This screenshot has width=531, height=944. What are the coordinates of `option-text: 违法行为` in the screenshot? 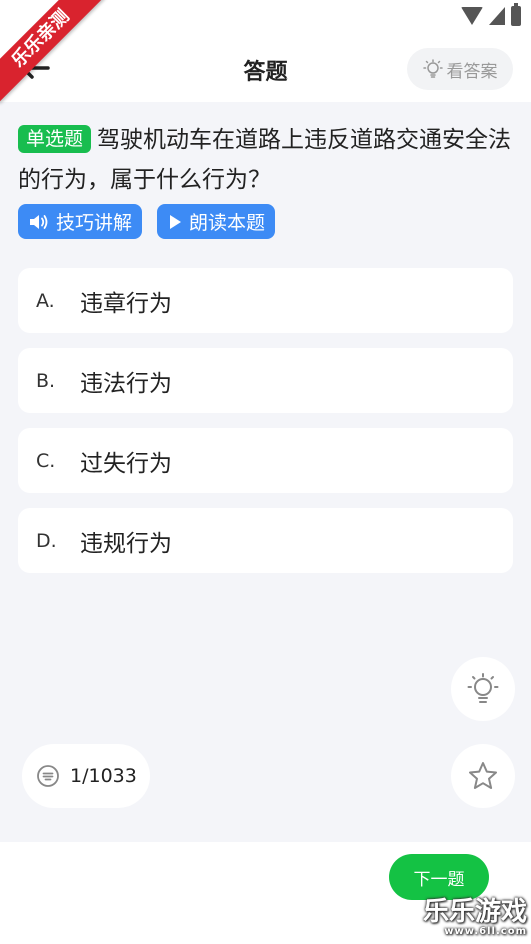 It's located at (126, 383).